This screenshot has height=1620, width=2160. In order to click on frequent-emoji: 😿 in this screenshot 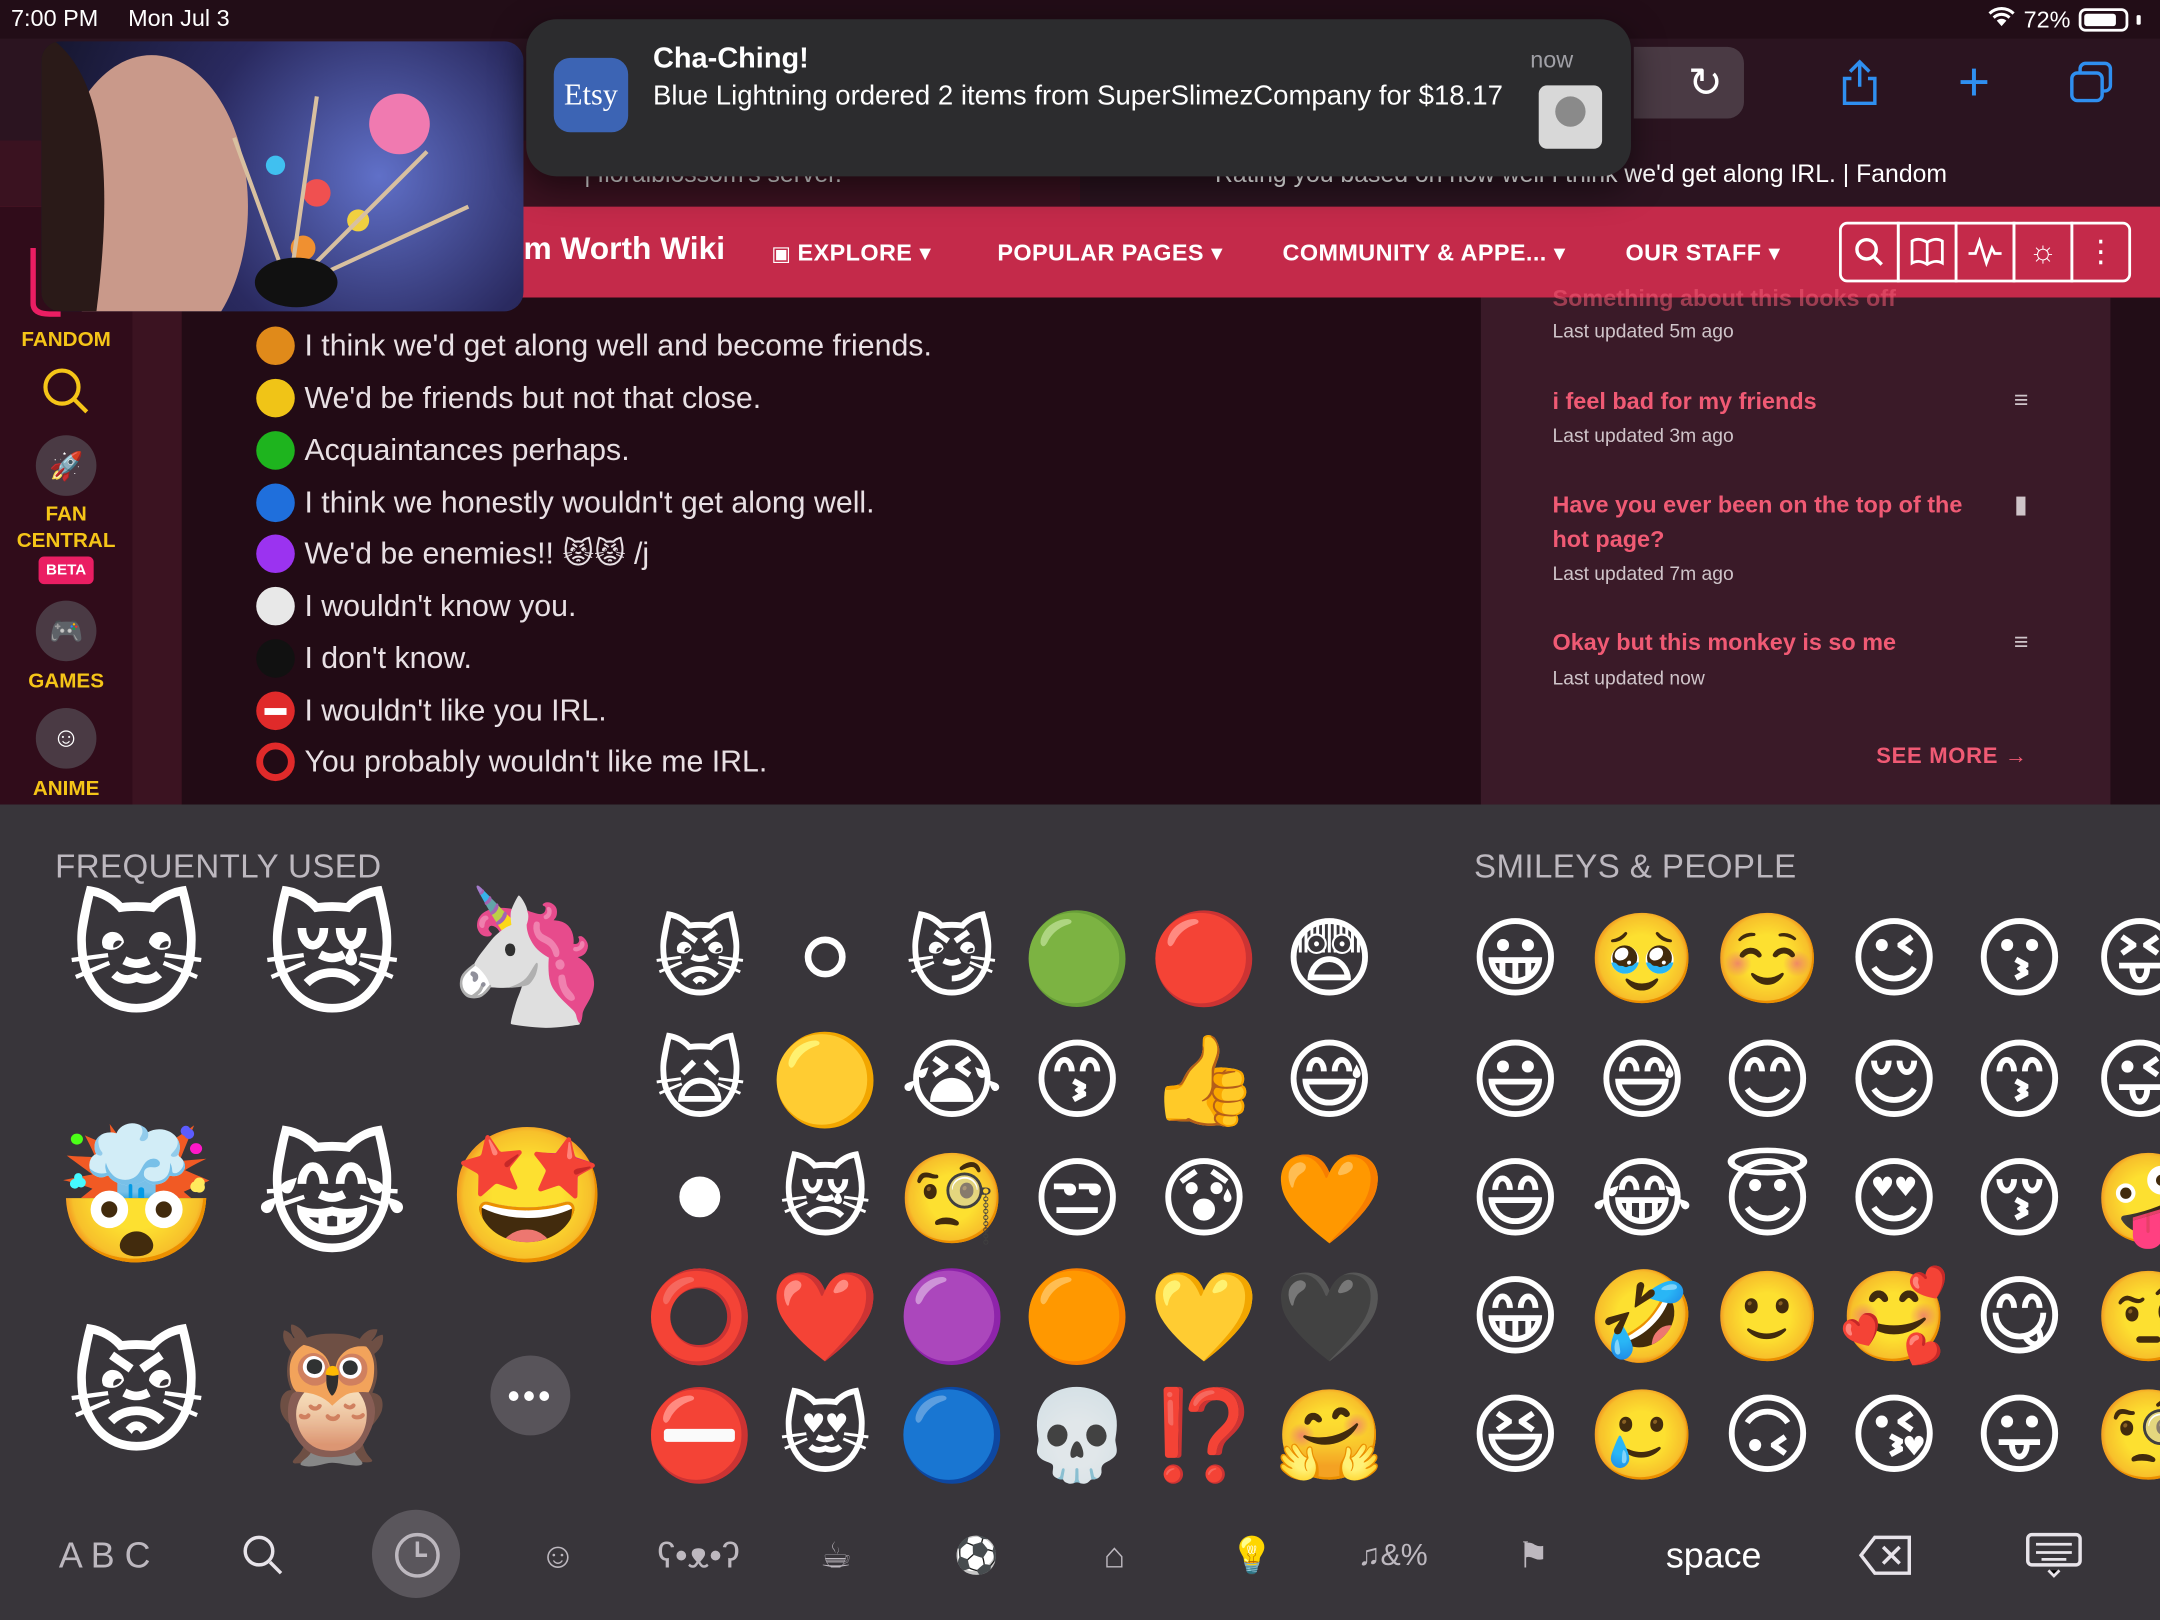, I will do `click(825, 1198)`.